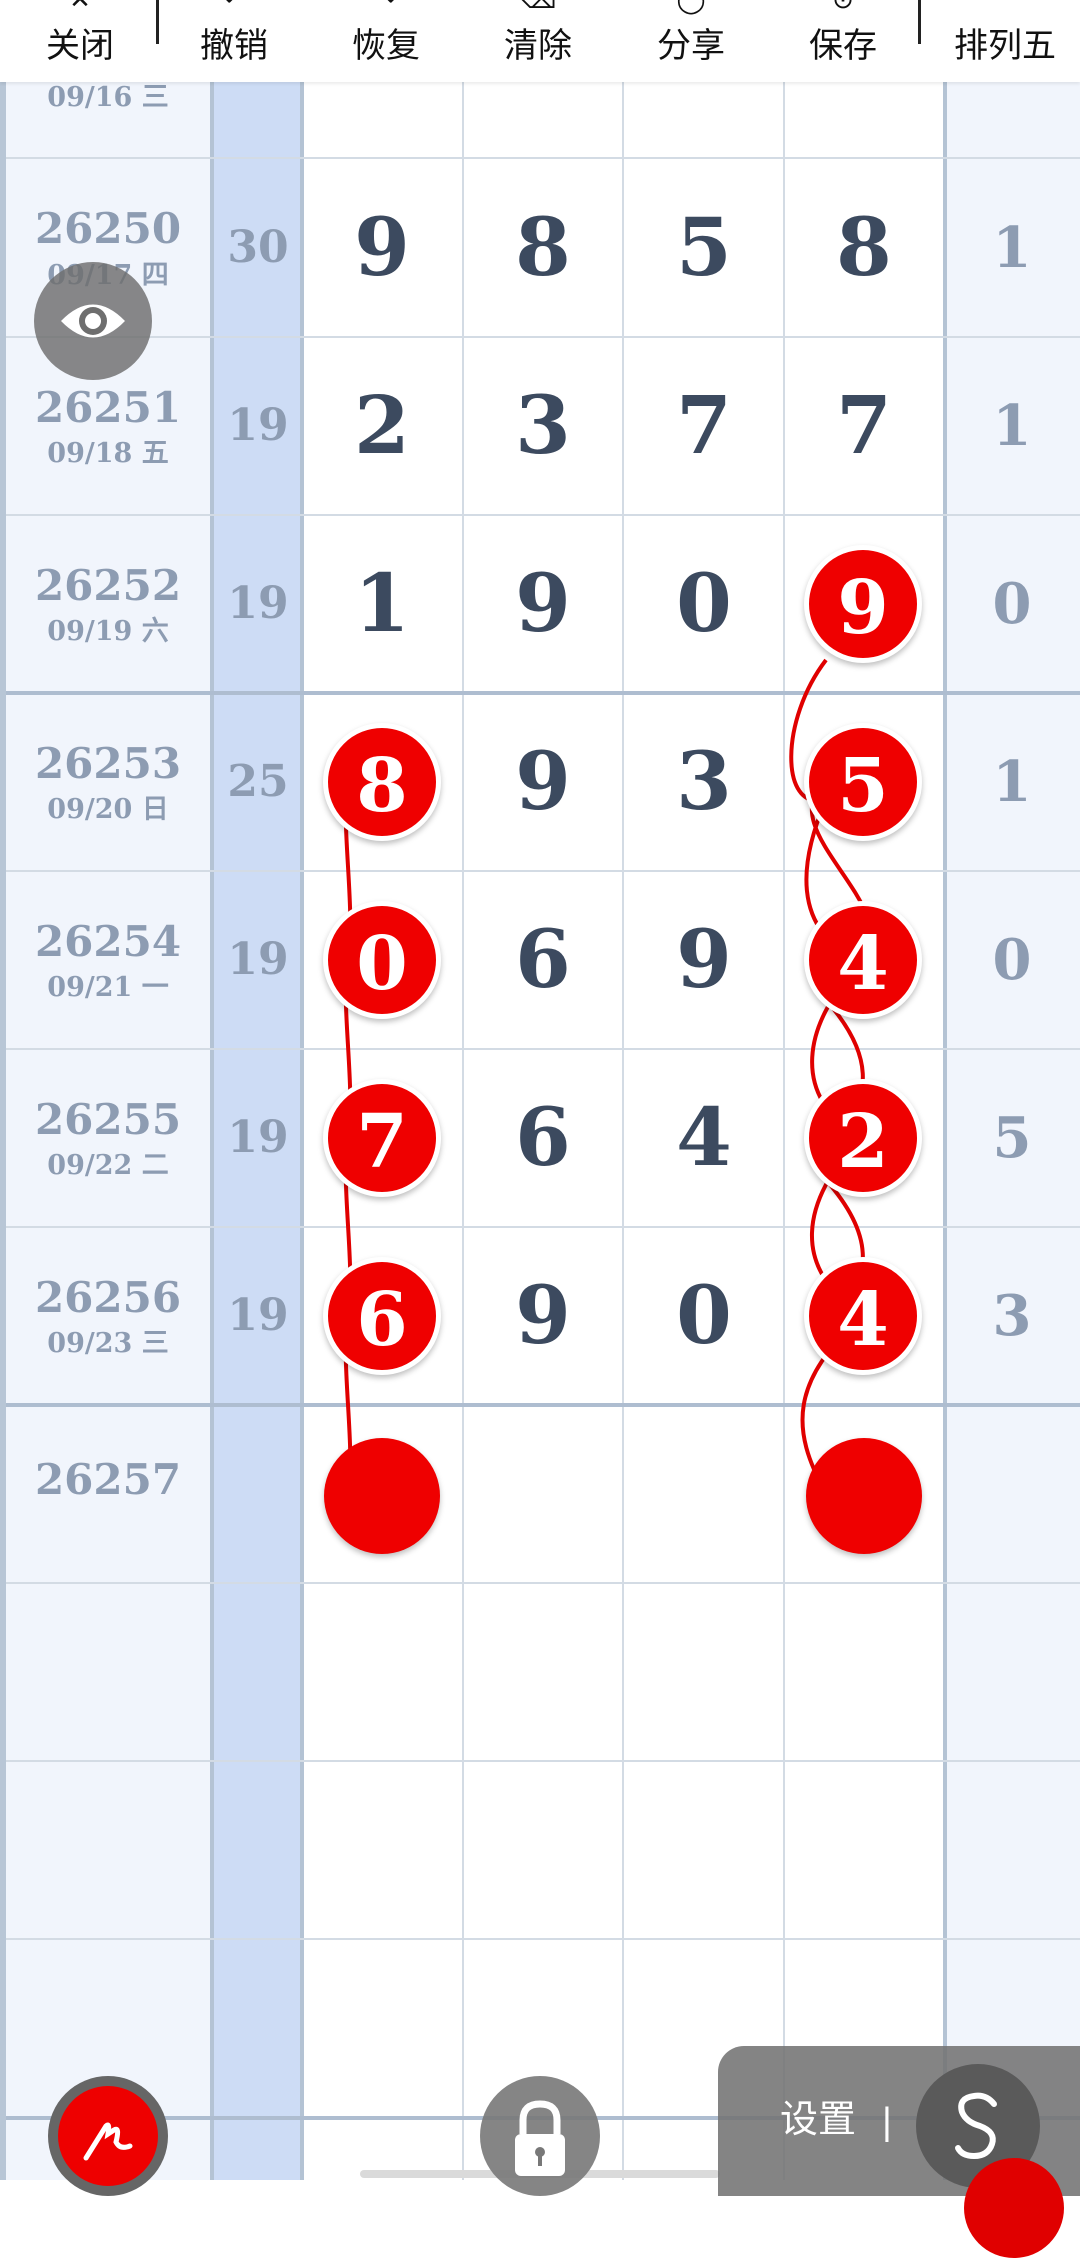  What do you see at coordinates (386, 6) in the screenshot?
I see `redo-icon: ↷` at bounding box center [386, 6].